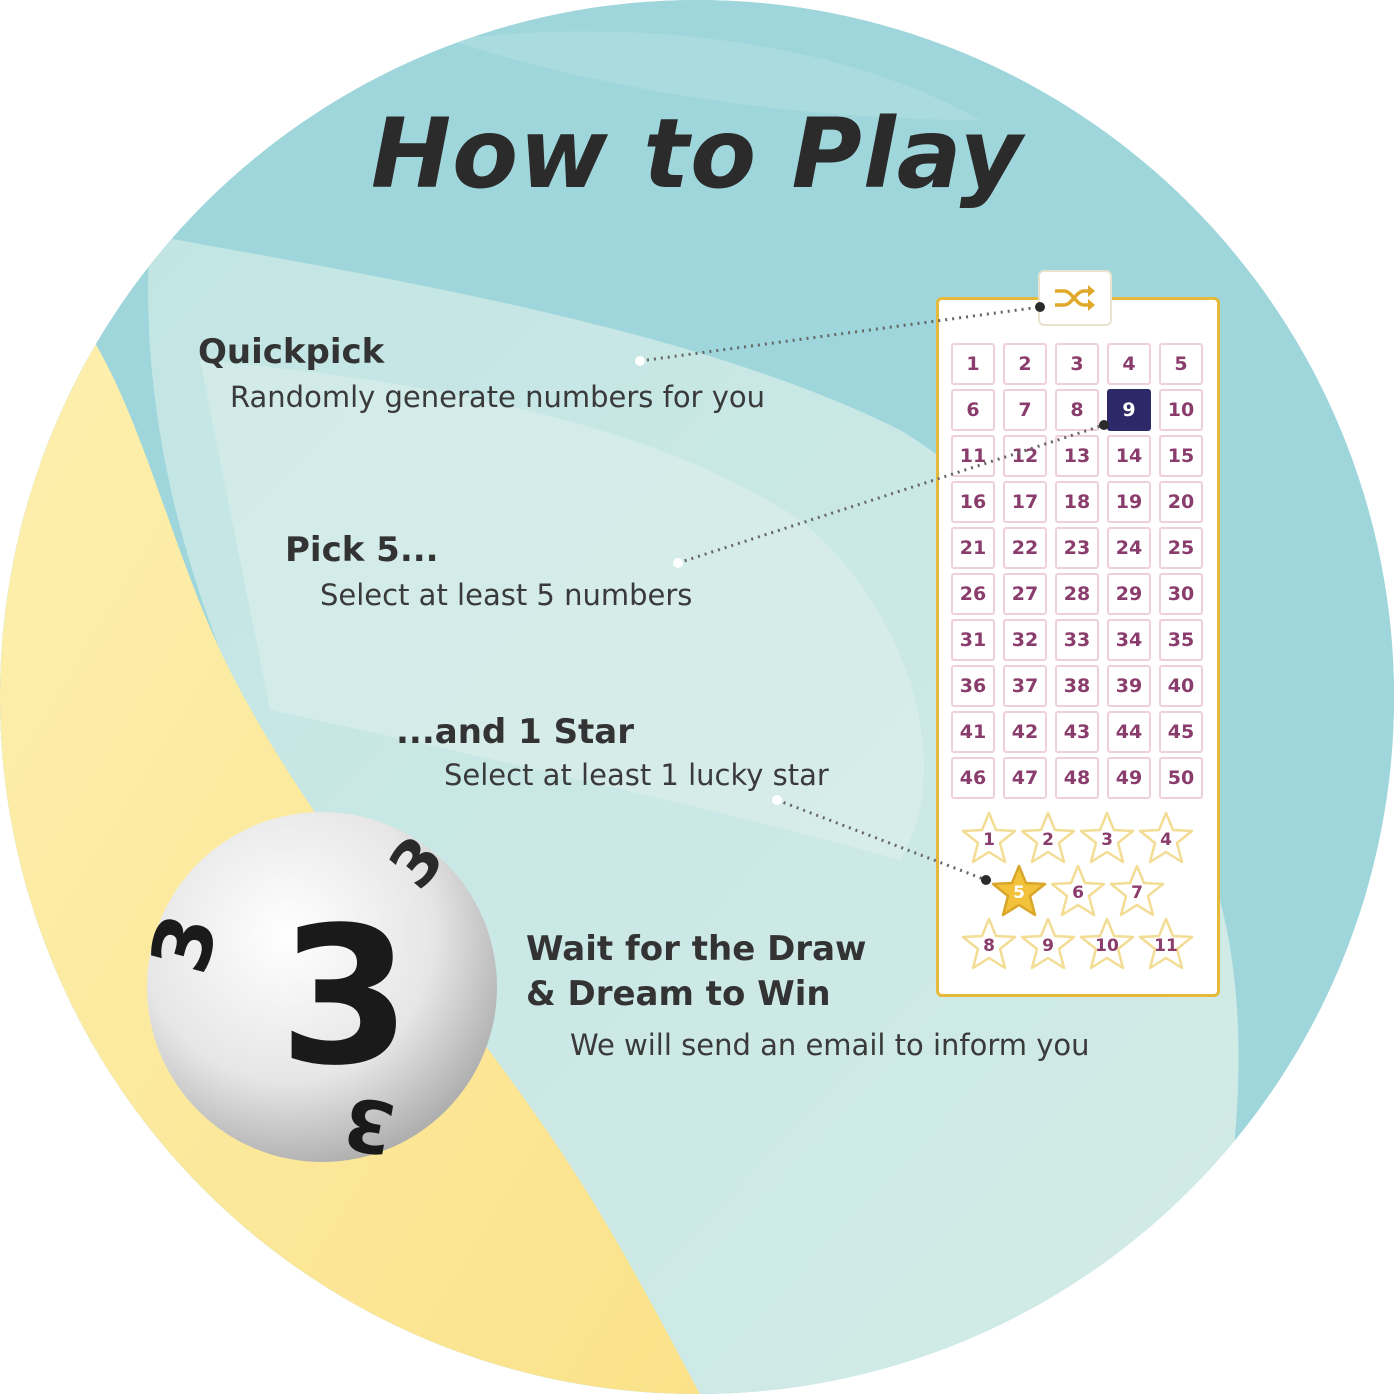  What do you see at coordinates (1129, 364) in the screenshot?
I see `number-cell-4: 4` at bounding box center [1129, 364].